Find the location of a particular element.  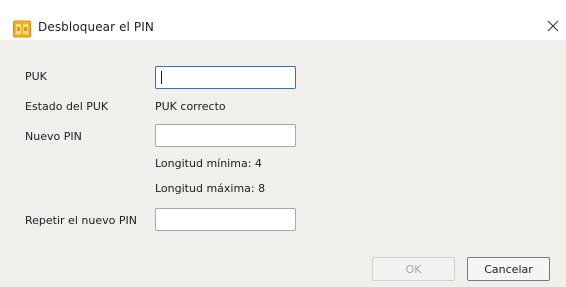

new-pin-label: Nuevo PIN is located at coordinates (53, 136).